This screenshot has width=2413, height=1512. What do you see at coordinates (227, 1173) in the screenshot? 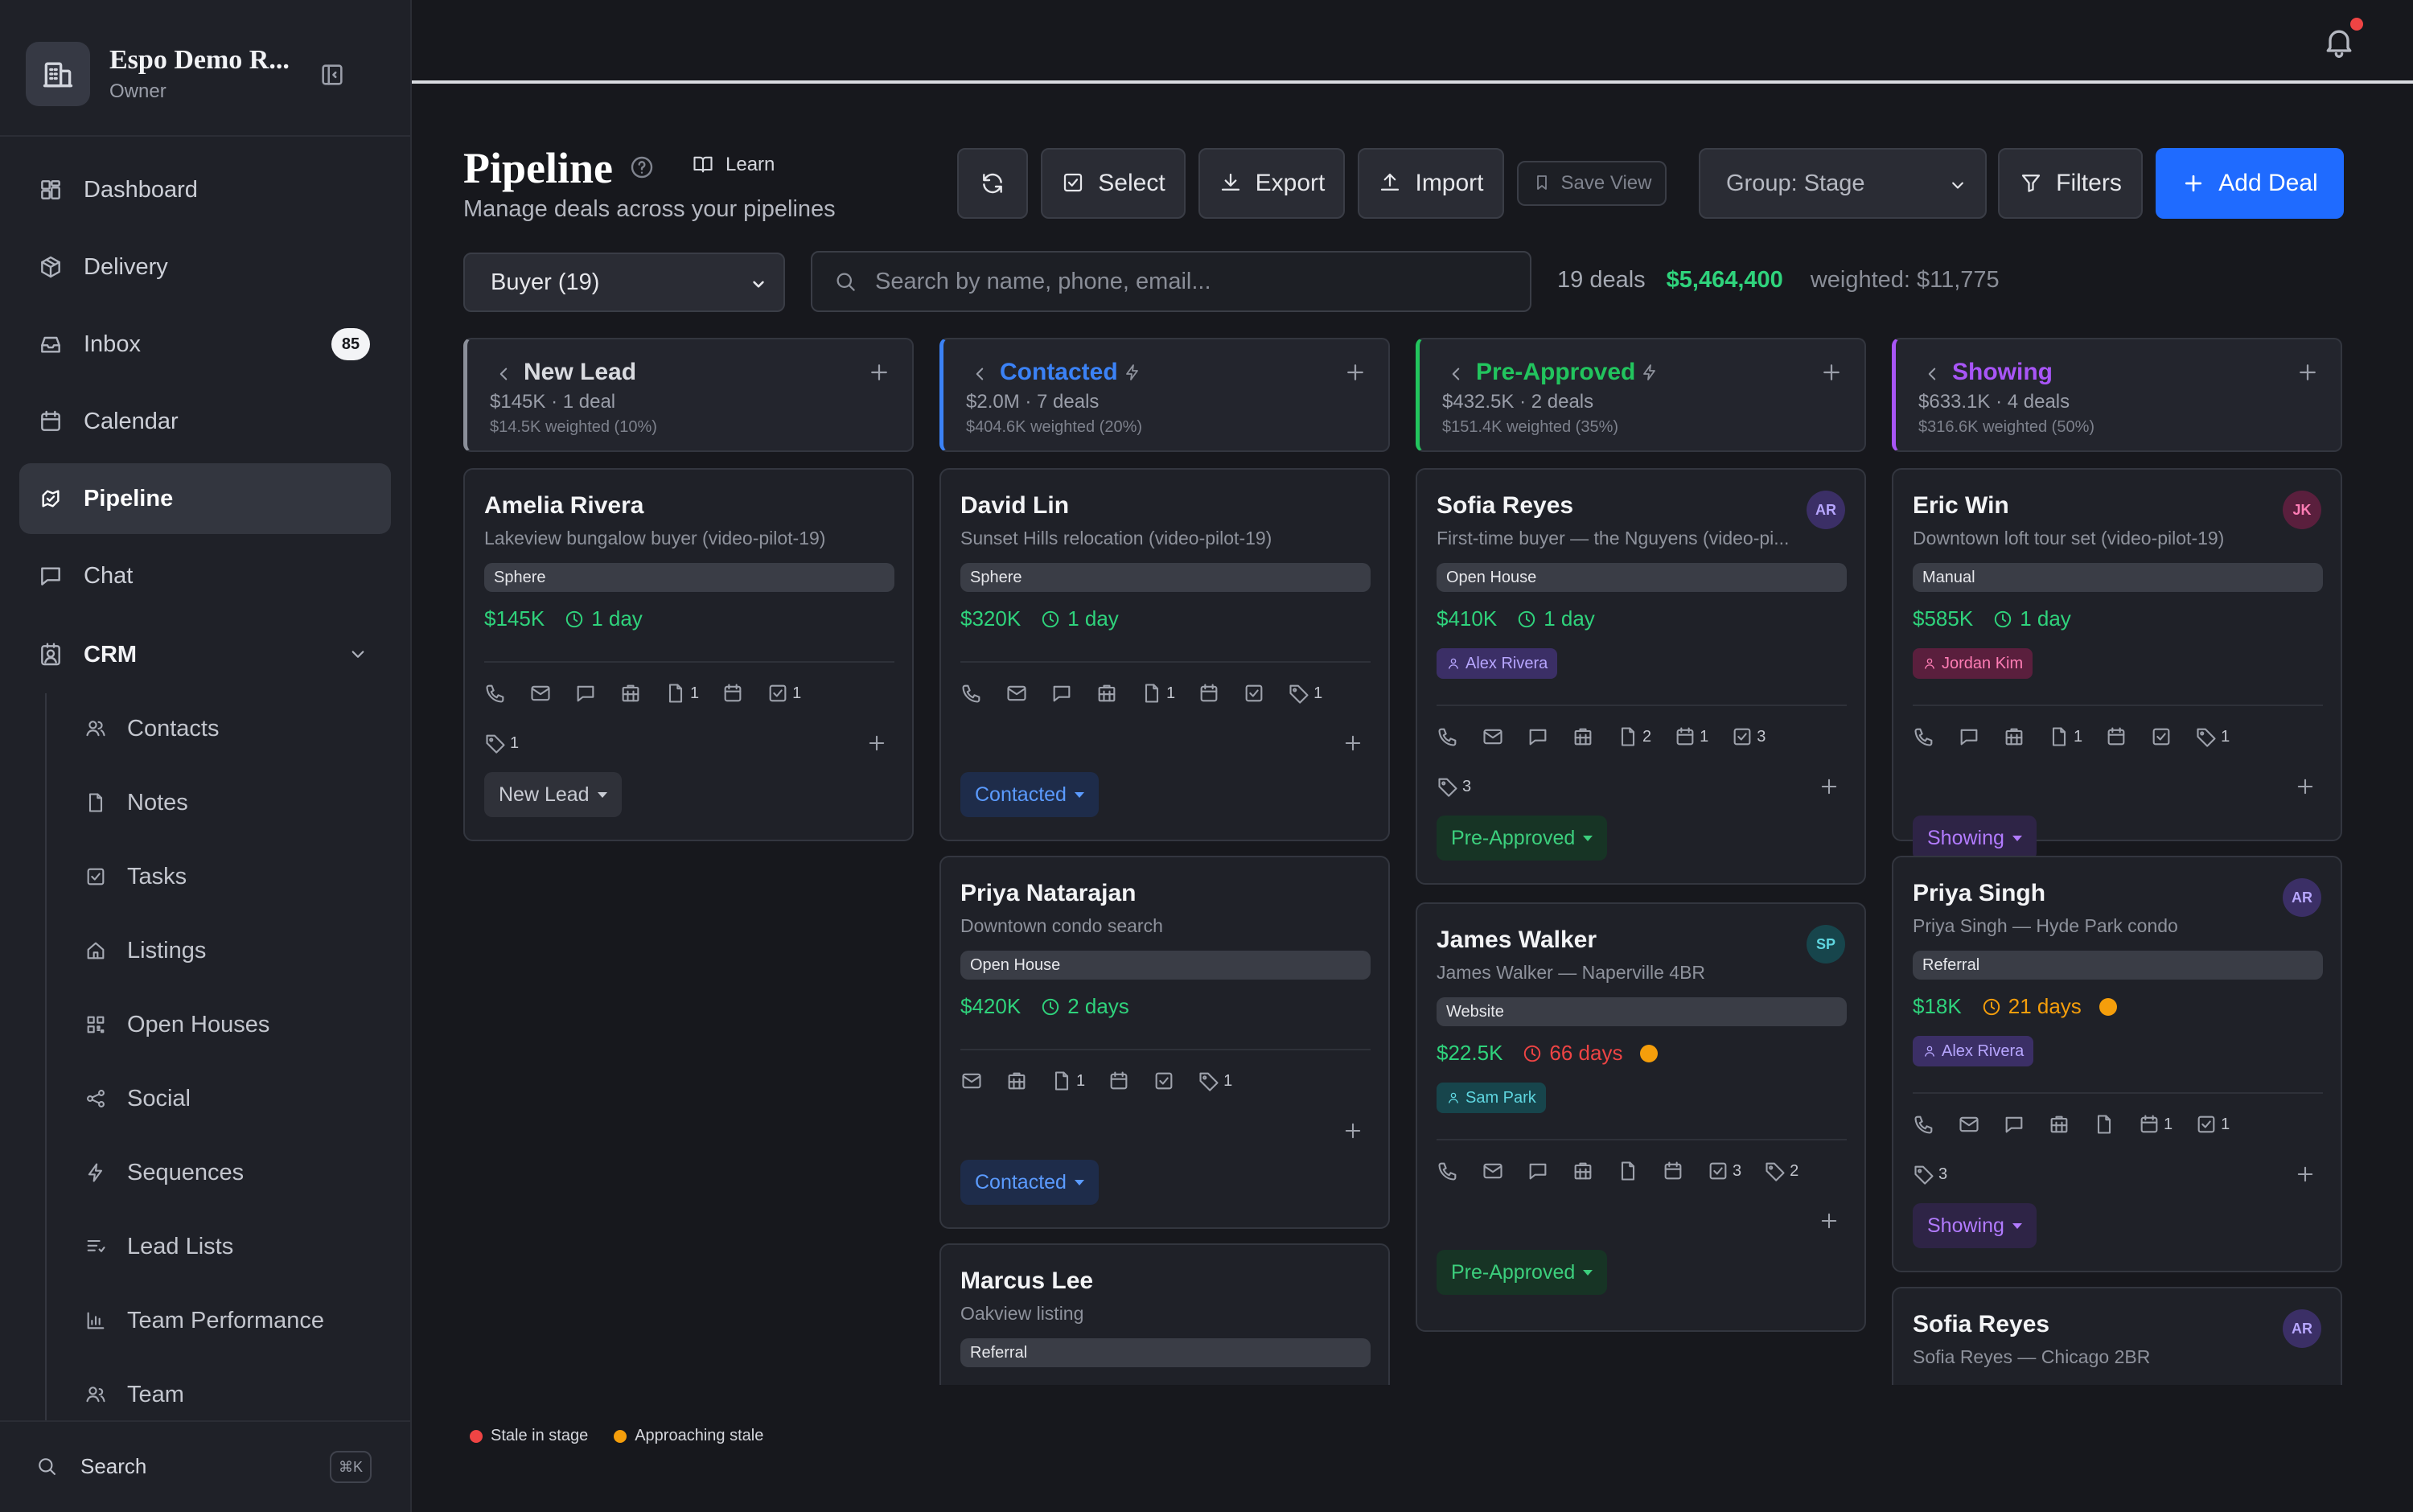
I see `sidebar-item-sequences: Sequences` at bounding box center [227, 1173].